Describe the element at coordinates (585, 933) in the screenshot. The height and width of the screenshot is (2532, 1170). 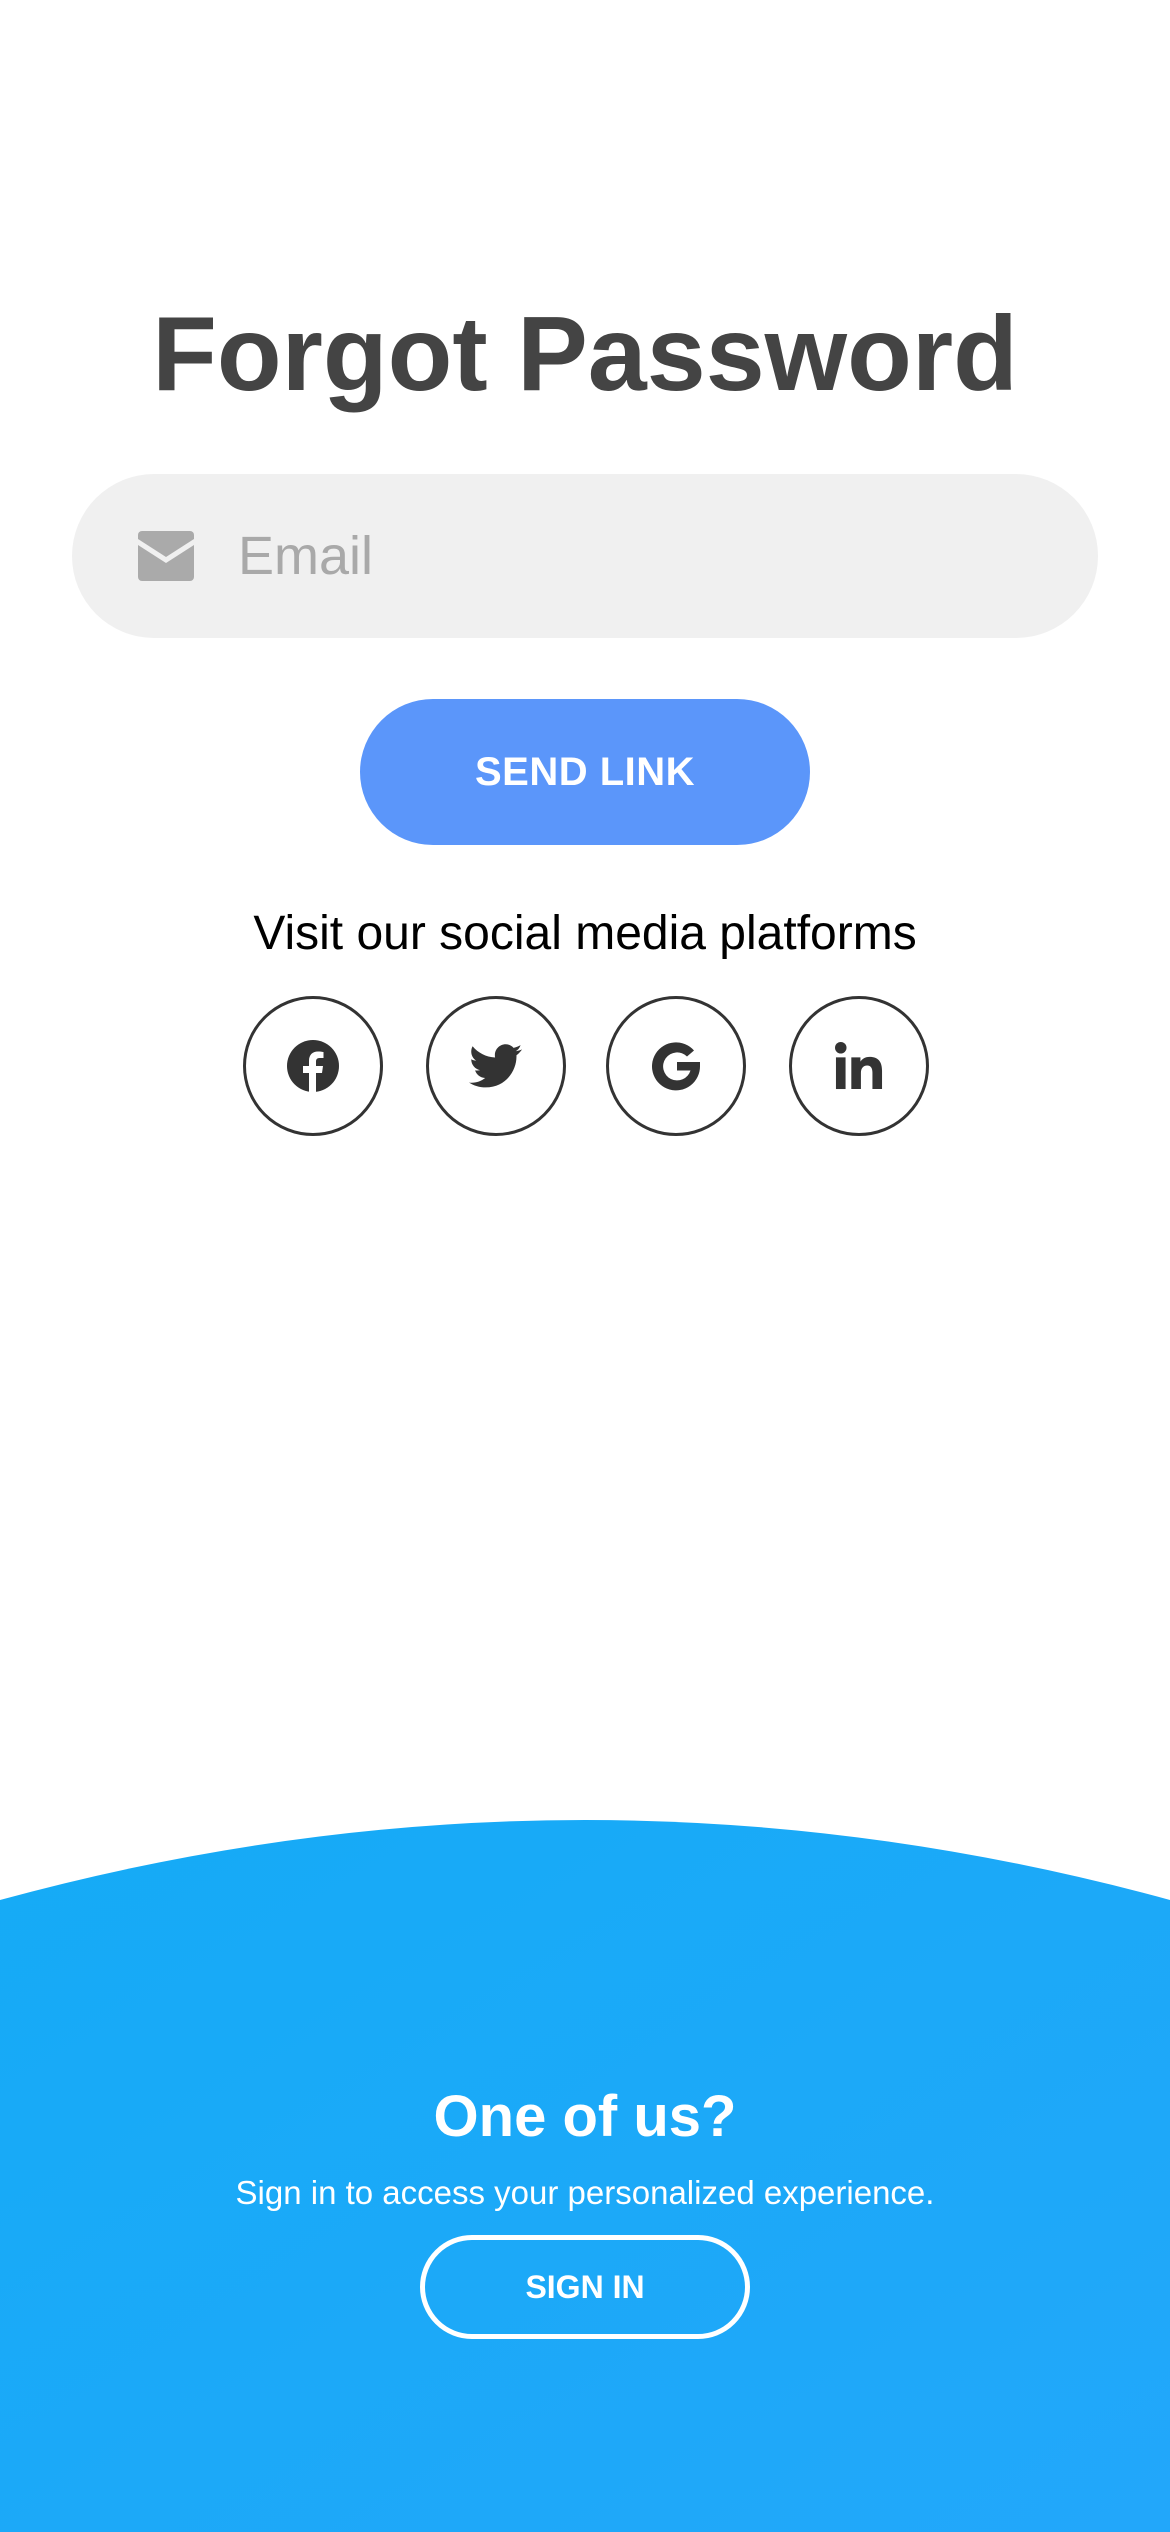
I see `social-heading: Visit our social media platforms` at that location.